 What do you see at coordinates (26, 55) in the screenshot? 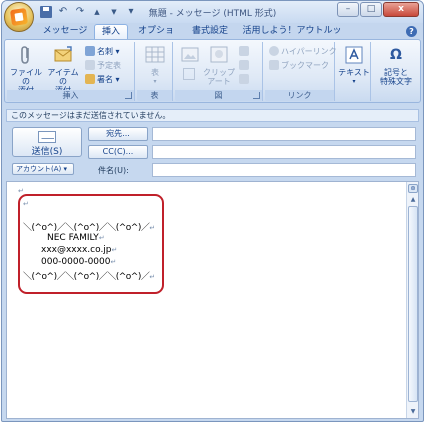
I see `paperclip-icon` at bounding box center [26, 55].